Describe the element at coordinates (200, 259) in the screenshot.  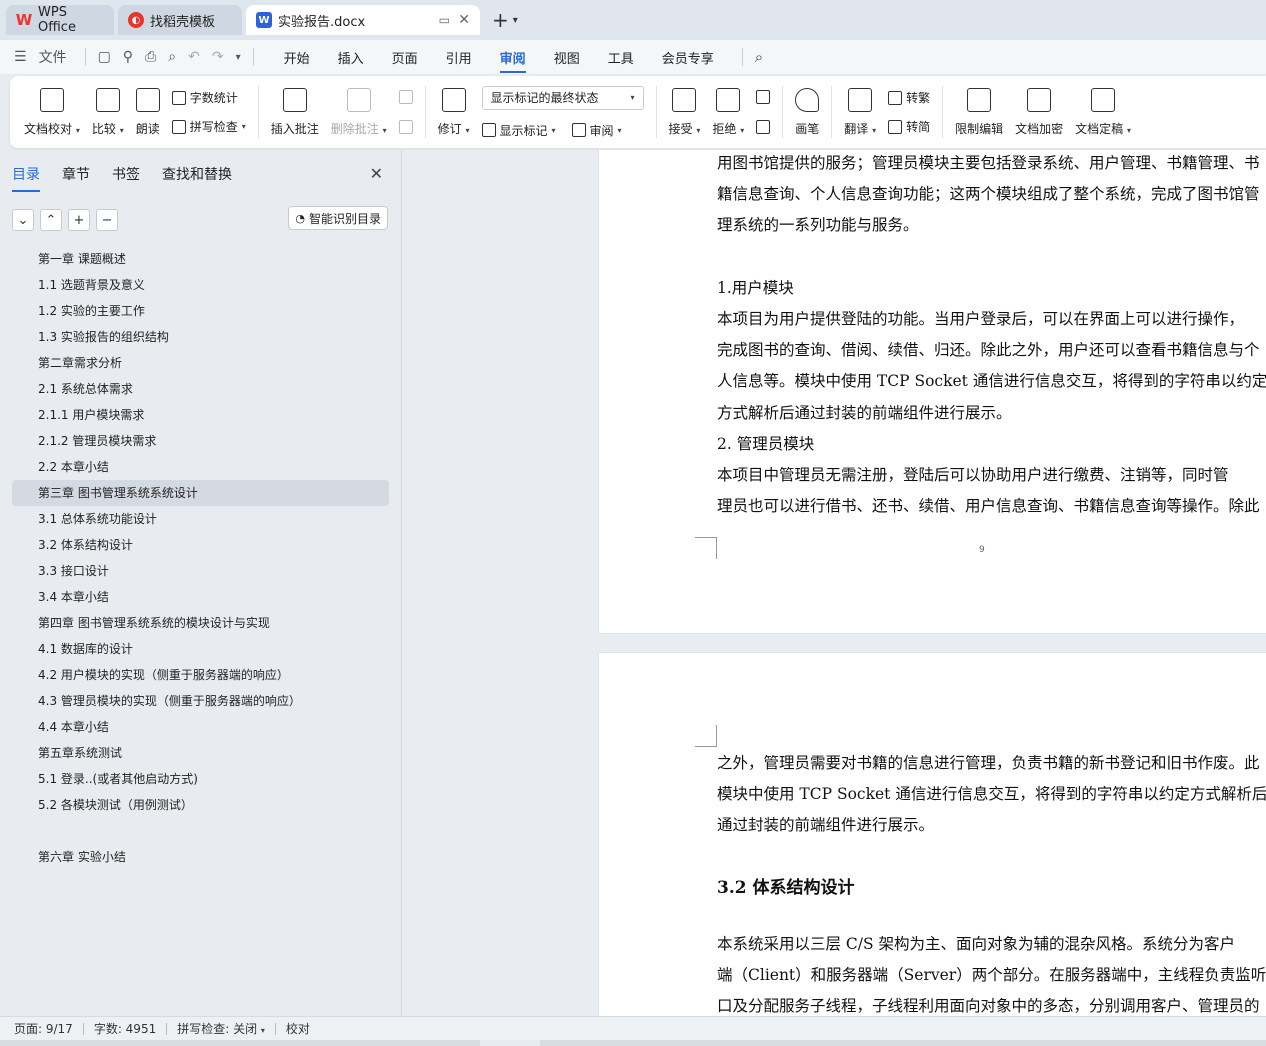
I see `toc-item: 第一章 课题概述` at that location.